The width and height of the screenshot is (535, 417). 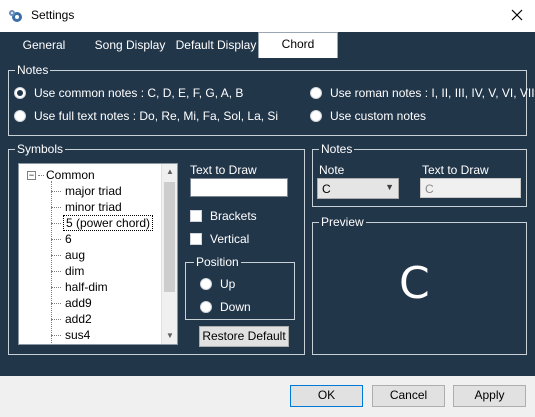 What do you see at coordinates (78, 335) in the screenshot?
I see `tree-item-label: sus4` at bounding box center [78, 335].